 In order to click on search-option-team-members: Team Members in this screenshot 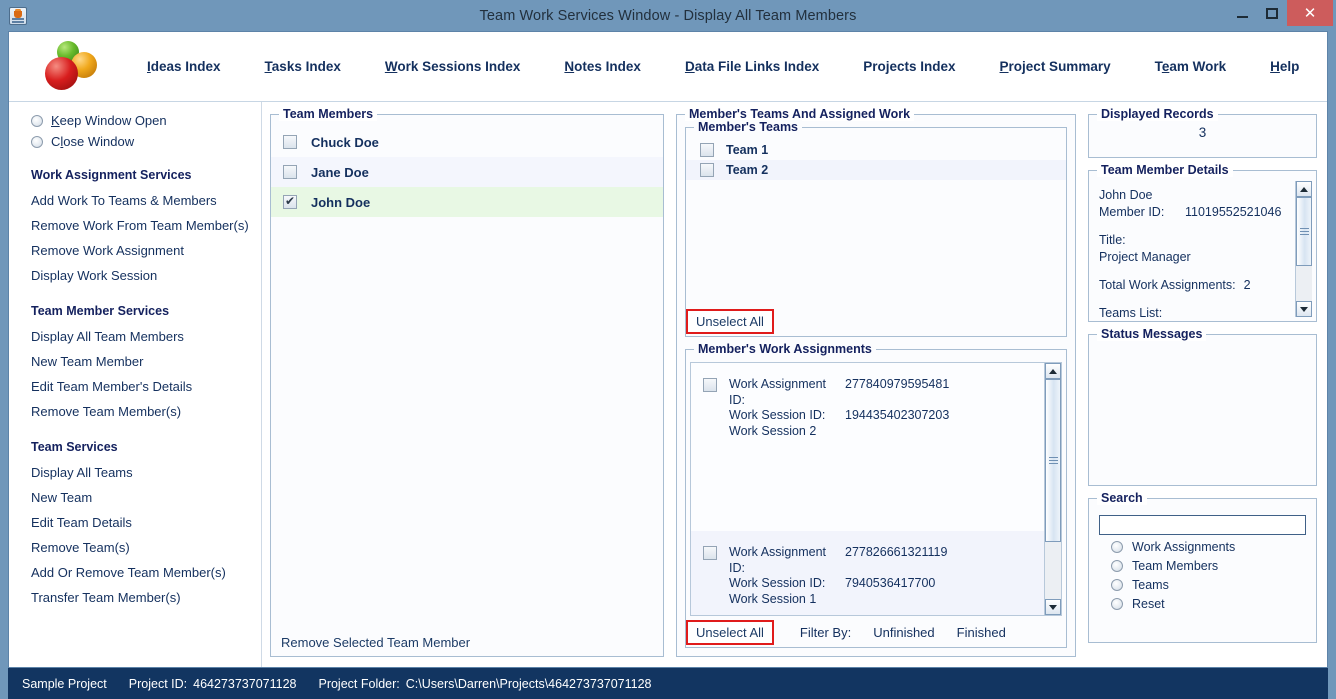, I will do `click(1202, 563)`.